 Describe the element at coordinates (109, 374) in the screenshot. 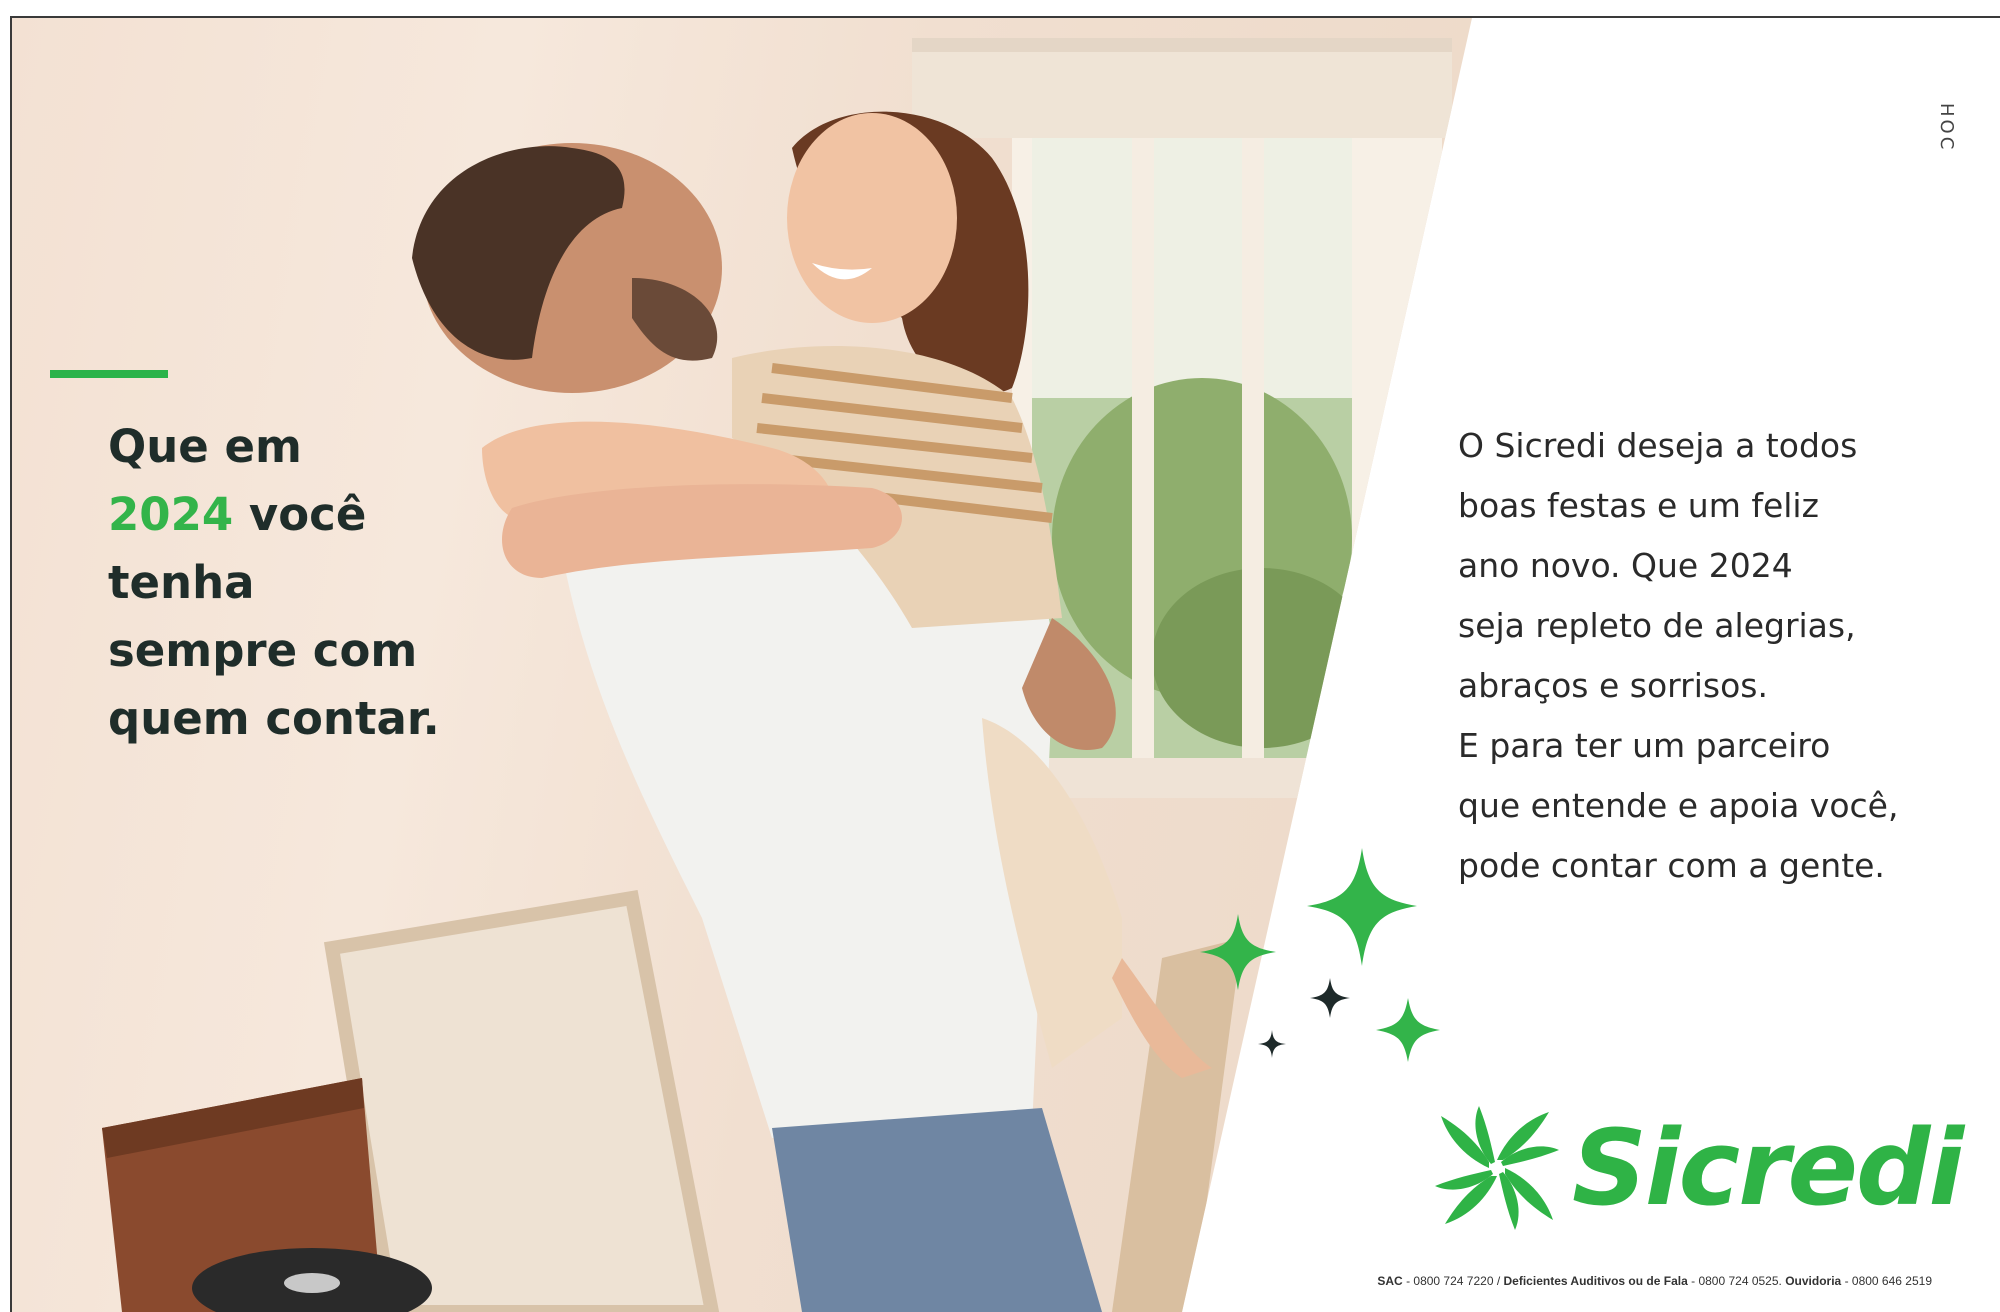

I see `accent-line` at that location.